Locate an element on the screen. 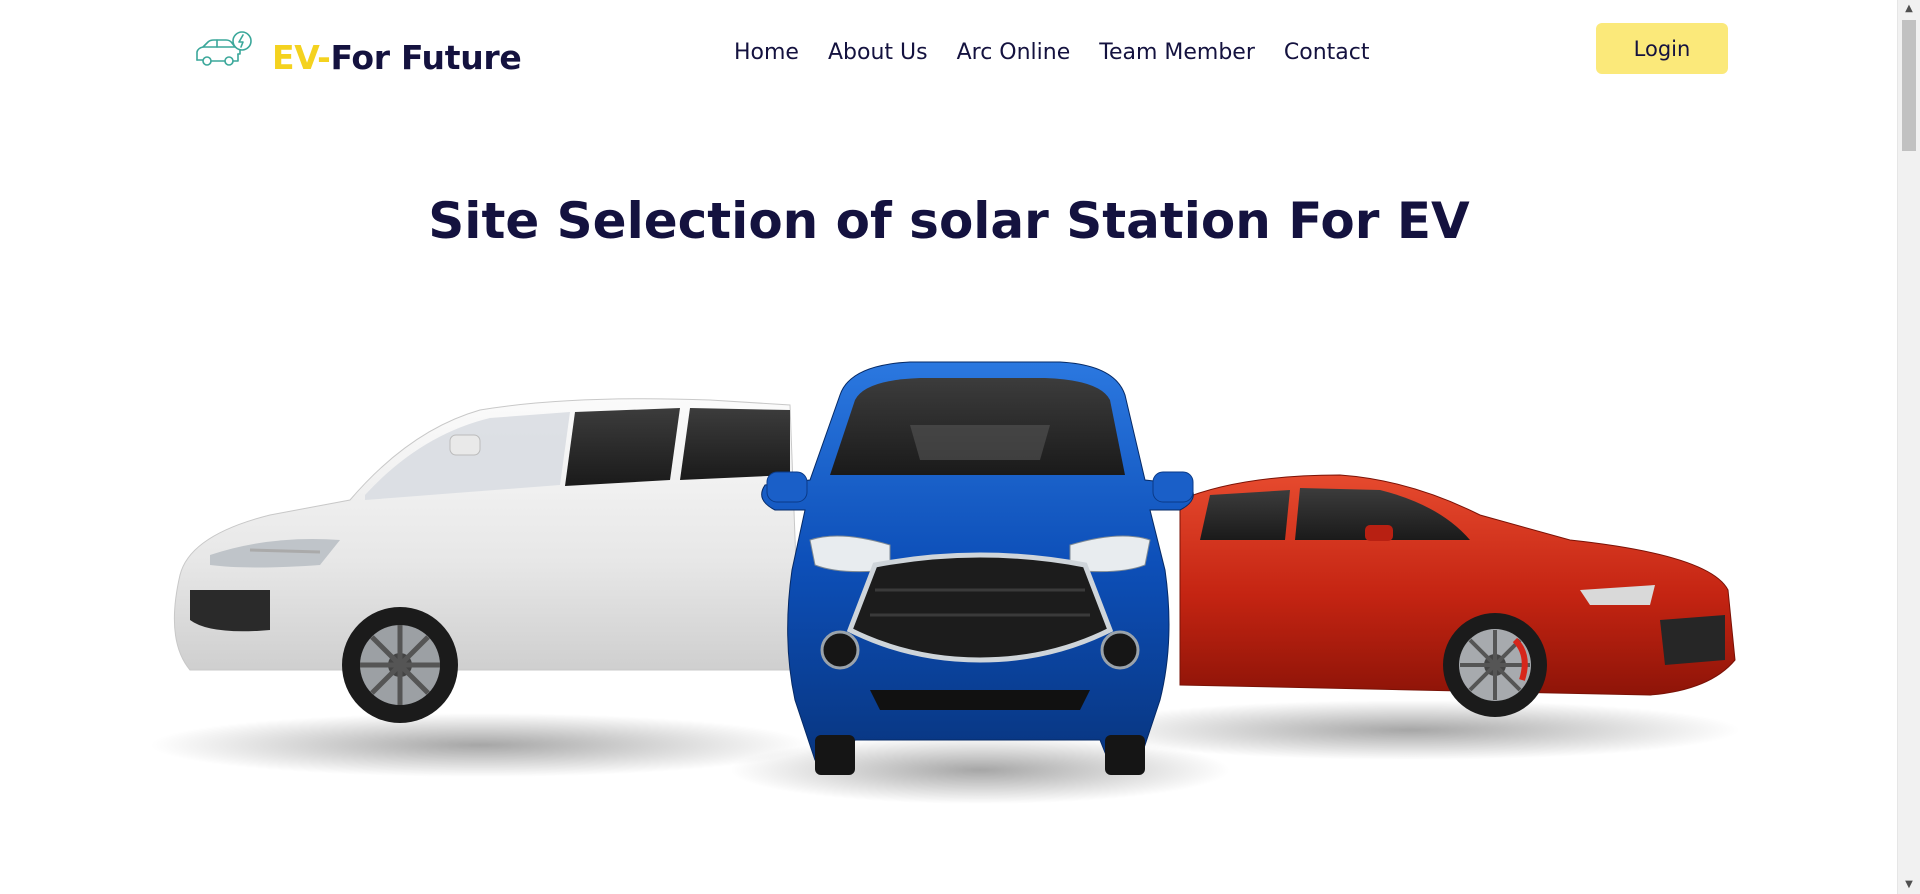  blue-suv is located at coordinates (977, 568).